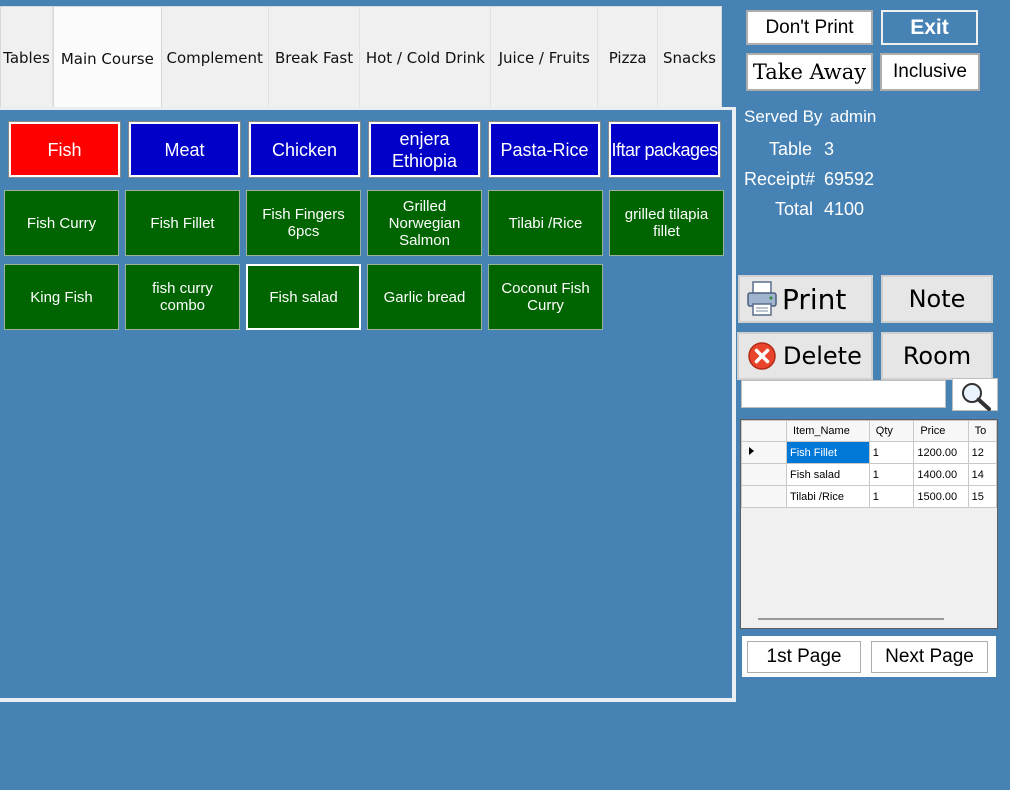 This screenshot has height=790, width=1010. Describe the element at coordinates (303, 214) in the screenshot. I see `item-label: Fish Fingers` at that location.